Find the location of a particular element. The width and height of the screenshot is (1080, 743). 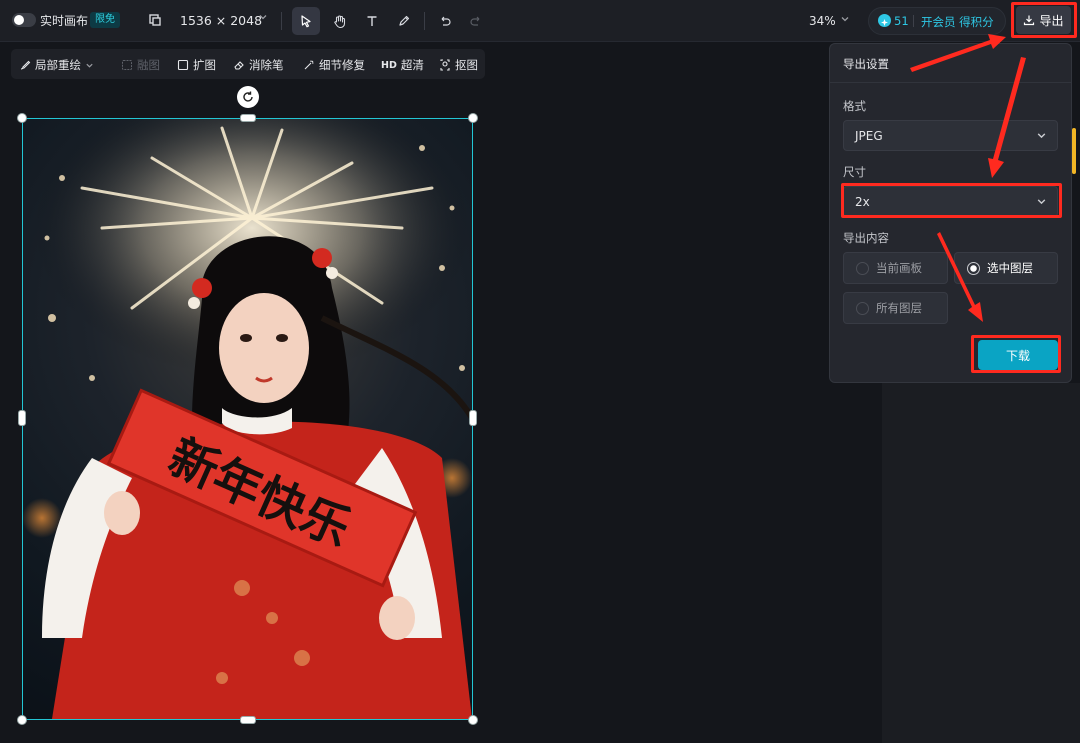

resize-handle-top-left is located at coordinates (22, 118).